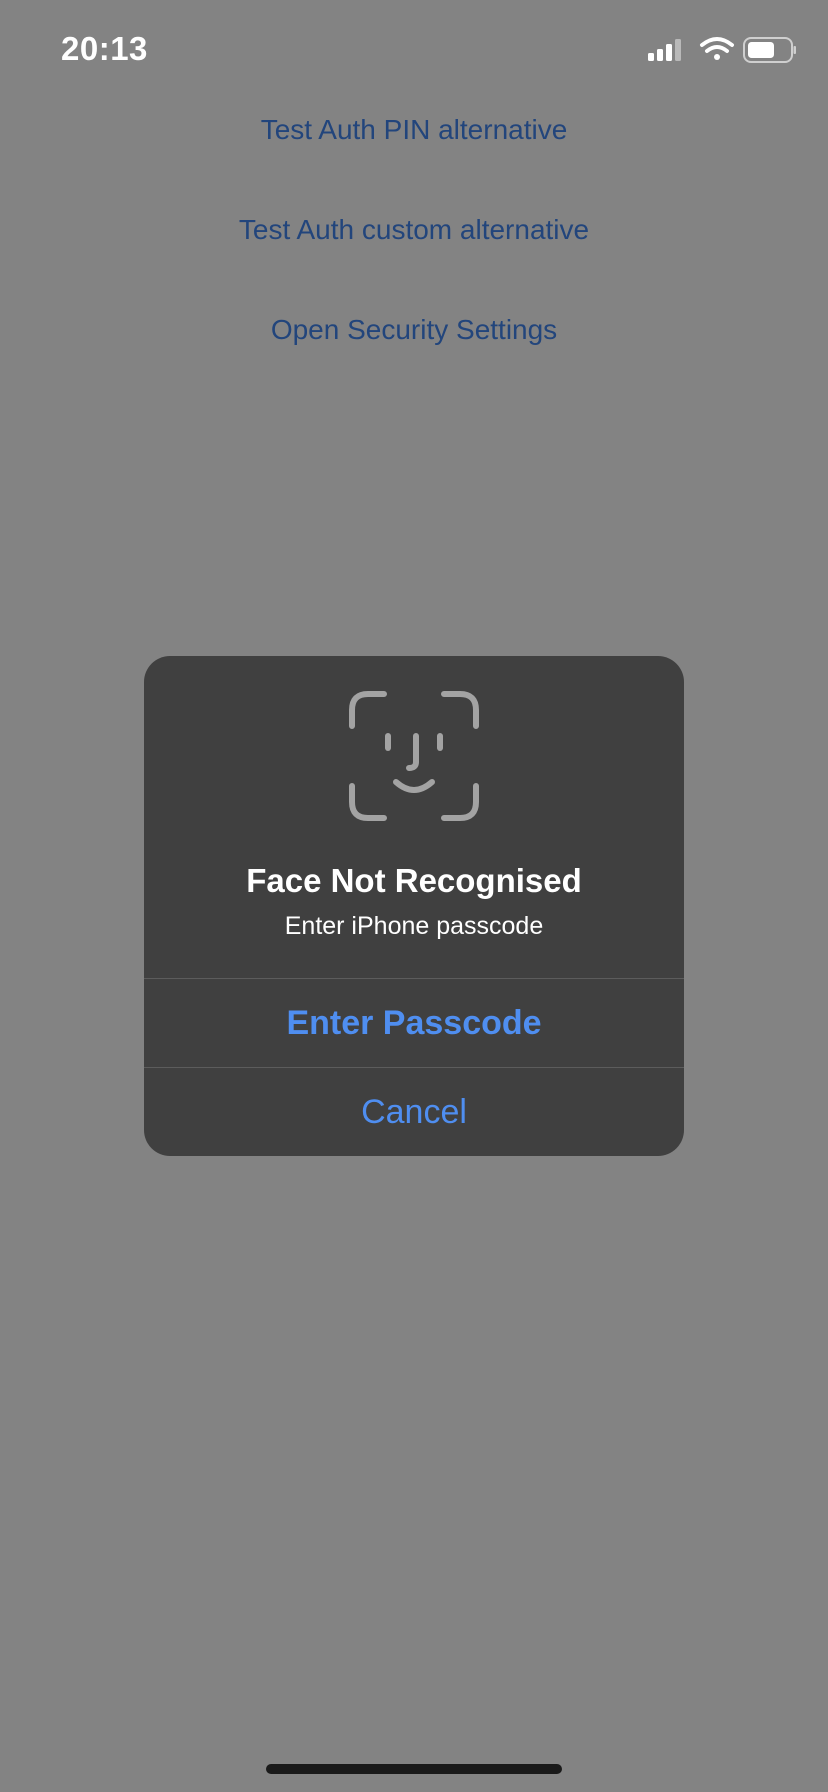 This screenshot has width=828, height=1792. Describe the element at coordinates (414, 756) in the screenshot. I see `face-id-icon` at that location.